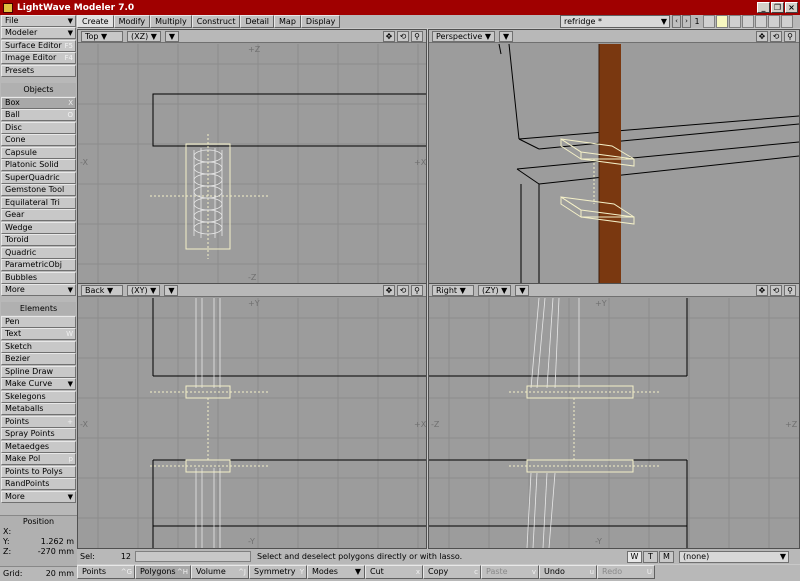  What do you see at coordinates (220, 572) in the screenshot?
I see `volume-mode-button: Volume ^J` at bounding box center [220, 572].